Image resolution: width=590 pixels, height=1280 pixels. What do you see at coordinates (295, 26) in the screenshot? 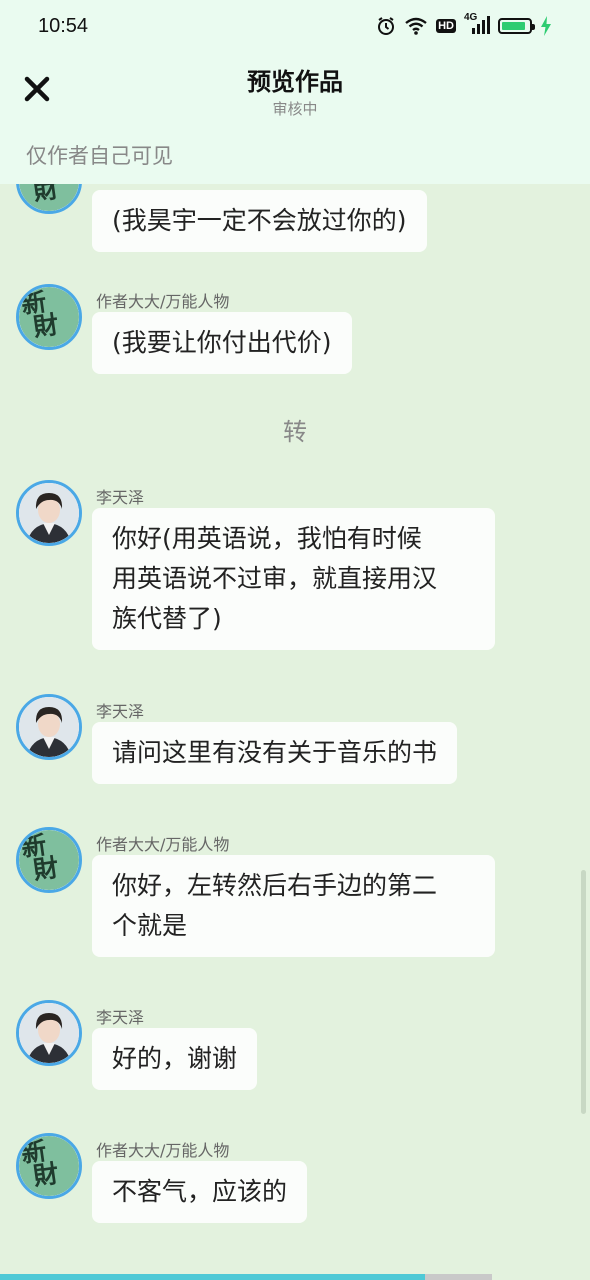
I see `status-bar: 10:54 HD 4G` at bounding box center [295, 26].